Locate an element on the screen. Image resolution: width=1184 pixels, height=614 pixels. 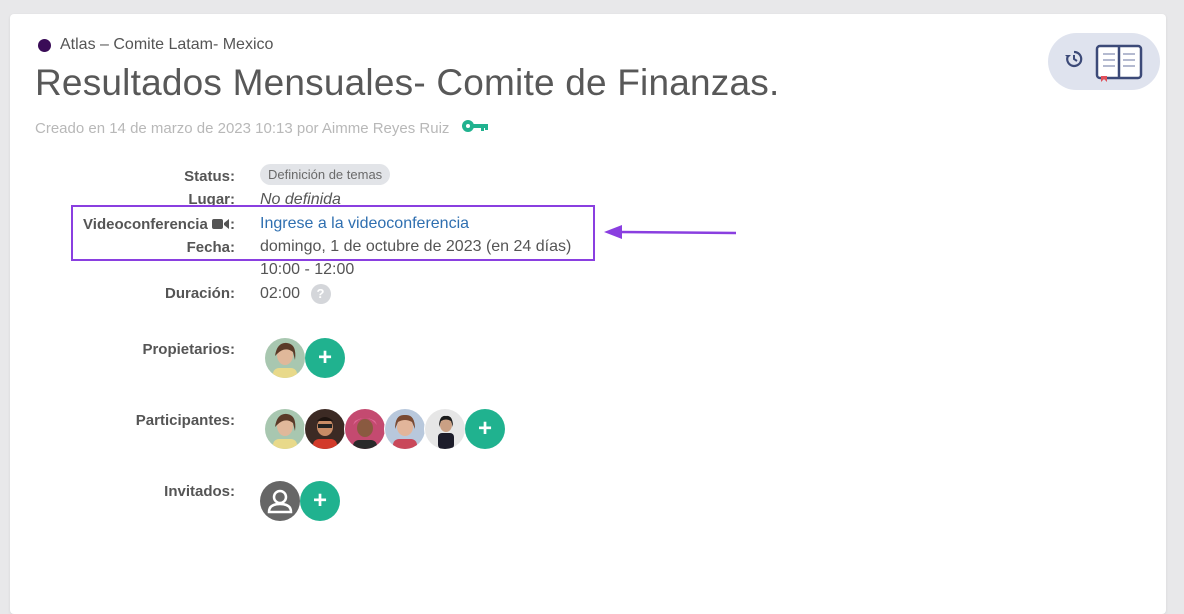
status-value: Definición de temas is located at coordinates (325, 174).